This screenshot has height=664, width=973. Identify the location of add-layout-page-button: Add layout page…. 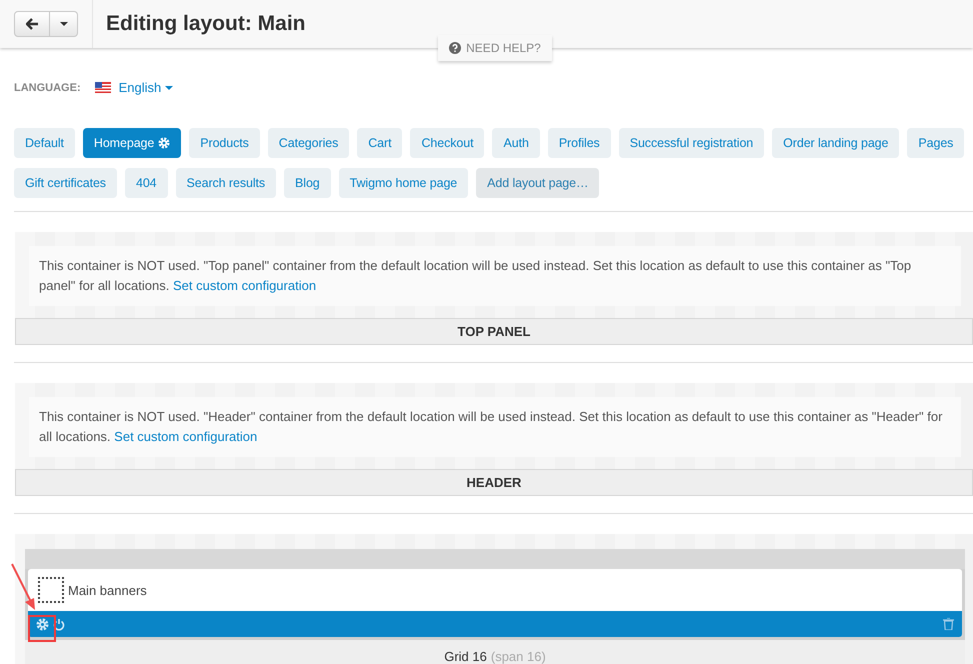
(538, 183).